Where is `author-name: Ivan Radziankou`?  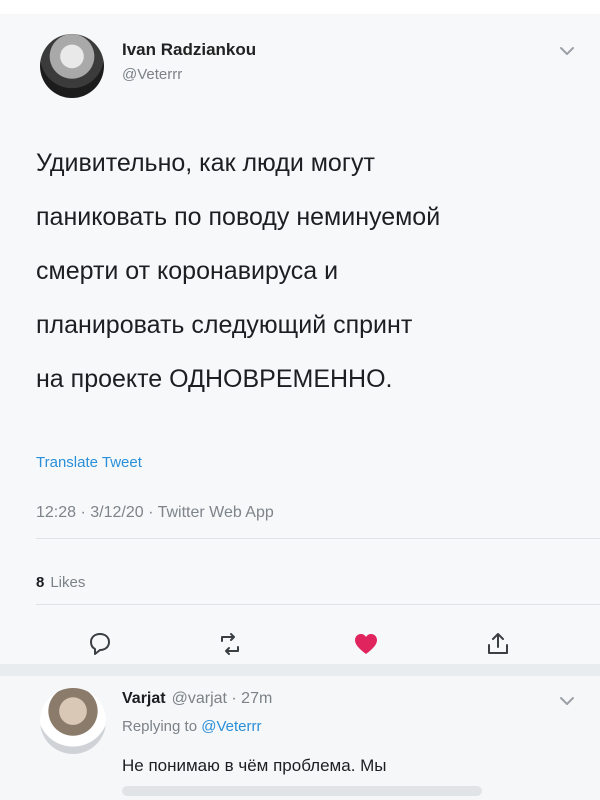 author-name: Ivan Radziankou is located at coordinates (189, 50).